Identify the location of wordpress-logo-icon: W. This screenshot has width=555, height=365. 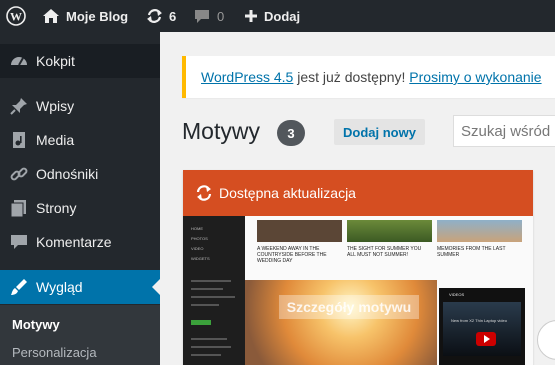
(16, 16).